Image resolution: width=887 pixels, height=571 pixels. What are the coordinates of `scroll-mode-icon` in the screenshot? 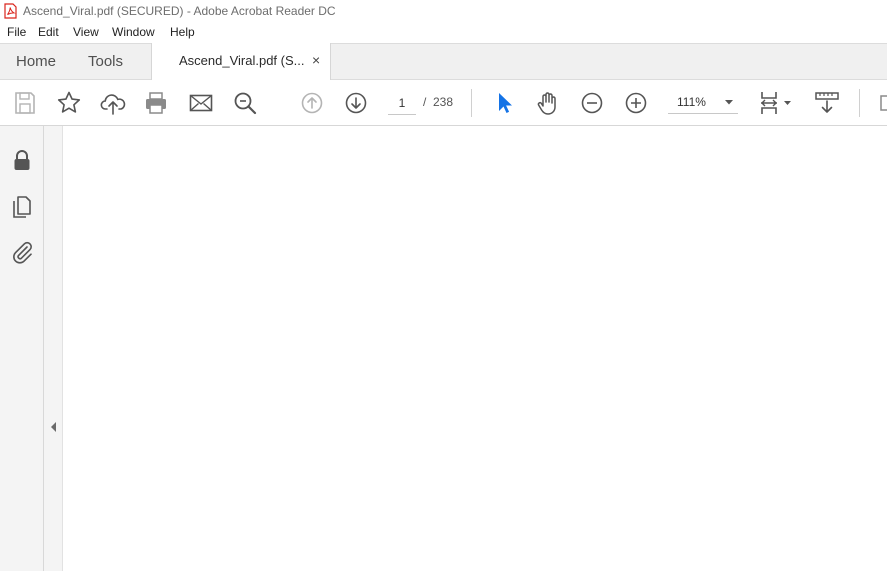 It's located at (827, 102).